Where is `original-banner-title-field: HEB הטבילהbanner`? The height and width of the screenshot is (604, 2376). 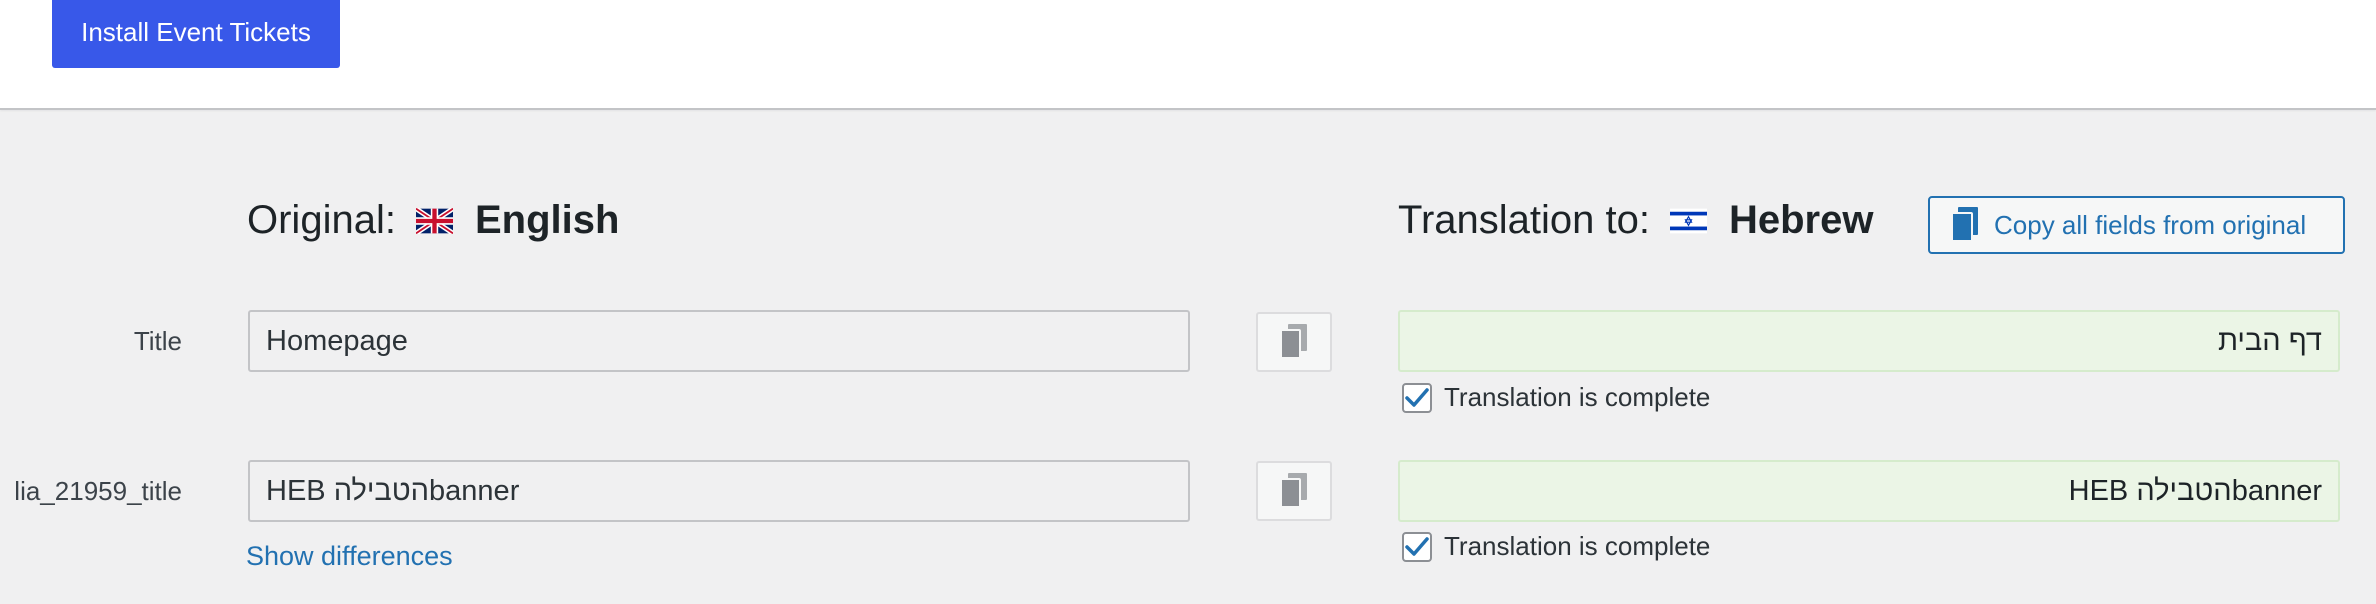 original-banner-title-field: HEB הטבילהbanner is located at coordinates (719, 491).